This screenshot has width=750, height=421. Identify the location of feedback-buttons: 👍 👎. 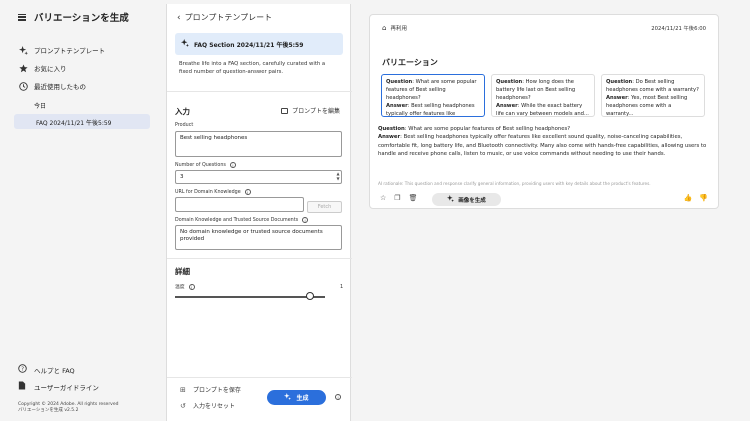
(696, 198).